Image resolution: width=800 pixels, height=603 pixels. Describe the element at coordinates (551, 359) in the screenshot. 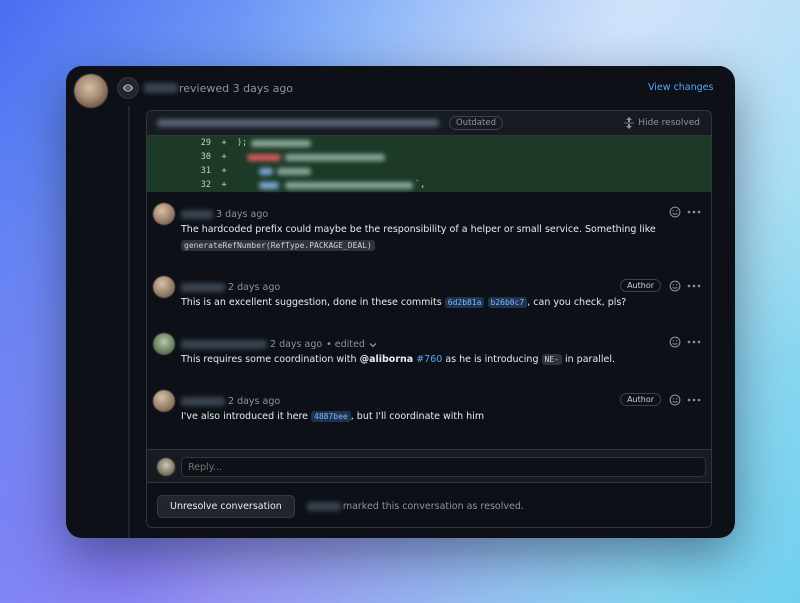

I see `inline-code: NE-` at that location.